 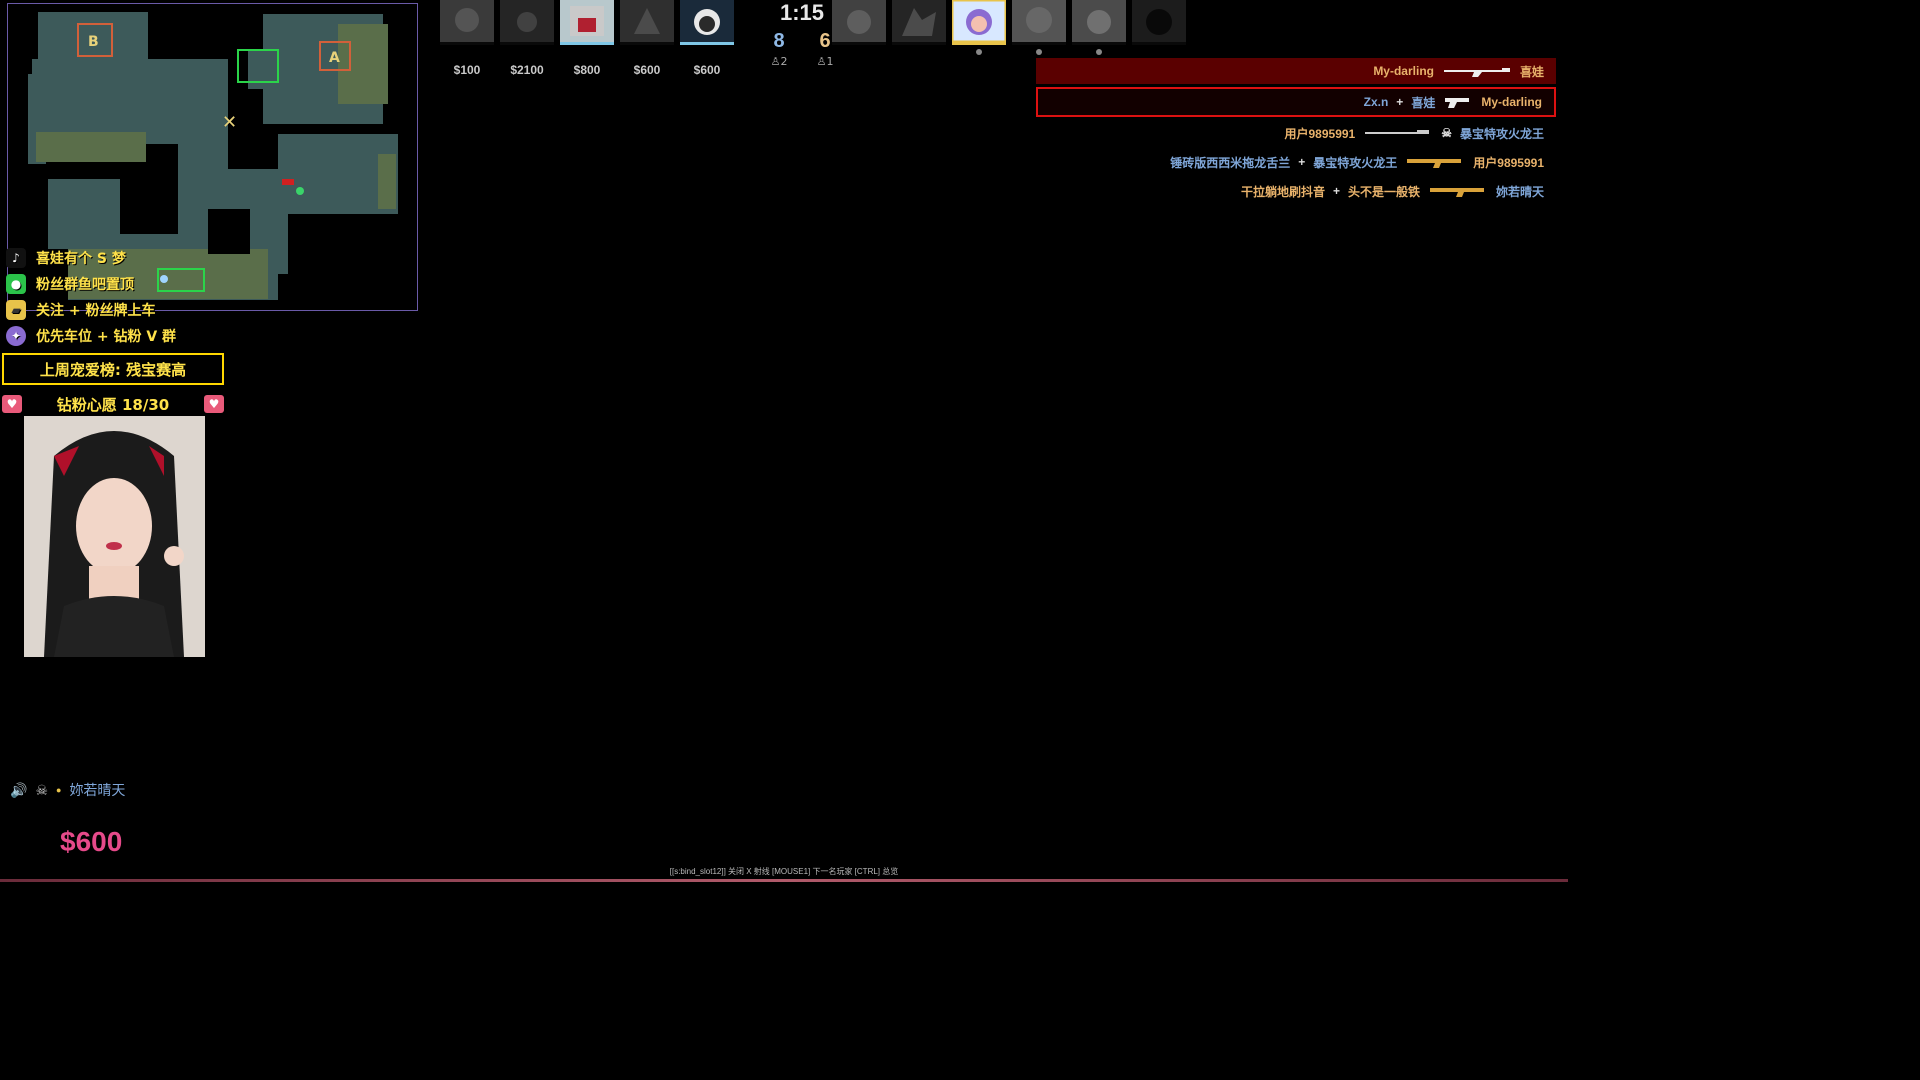 What do you see at coordinates (16, 284) in the screenshot?
I see `wechat-icon: ●` at bounding box center [16, 284].